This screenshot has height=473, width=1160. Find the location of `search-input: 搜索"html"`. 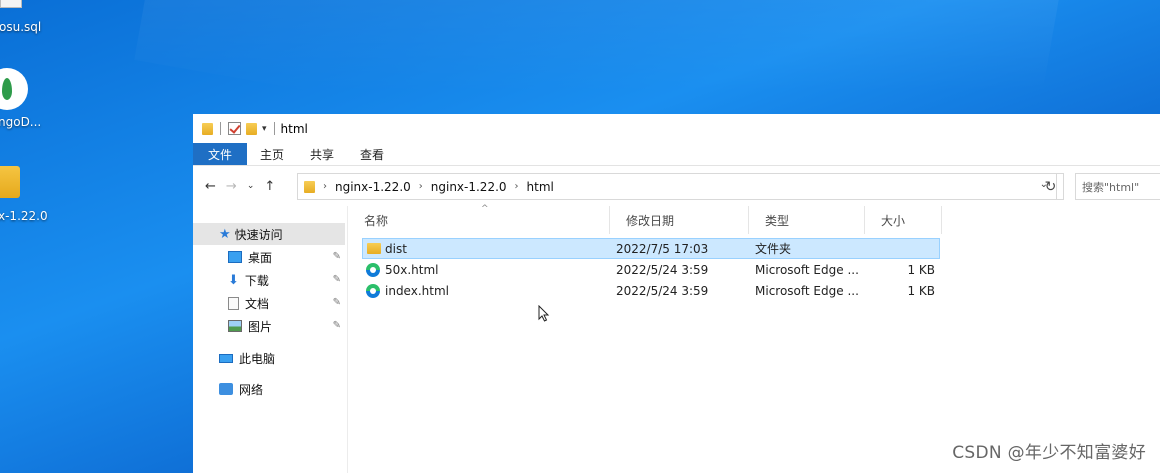

search-input: 搜索"html" is located at coordinates (1117, 186).